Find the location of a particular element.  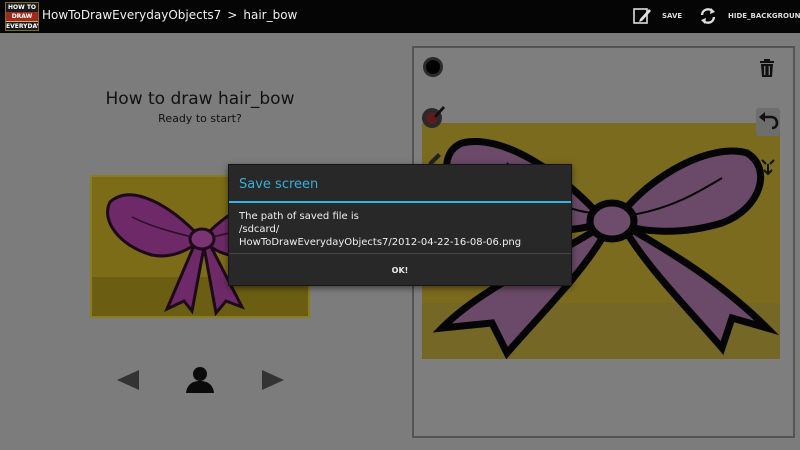

black-color-tool is located at coordinates (433, 69).